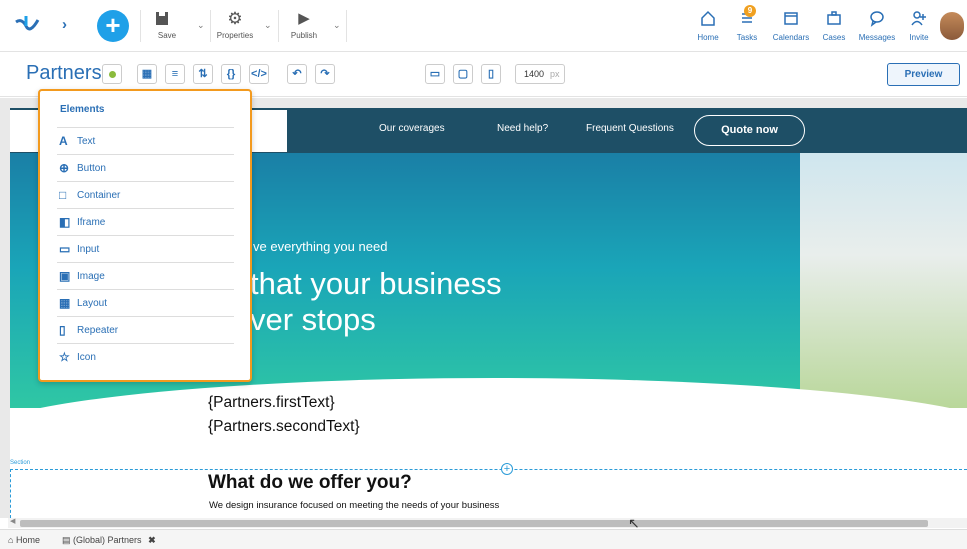 This screenshot has width=967, height=549. Describe the element at coordinates (555, 74) in the screenshot. I see `width-unit: px` at that location.